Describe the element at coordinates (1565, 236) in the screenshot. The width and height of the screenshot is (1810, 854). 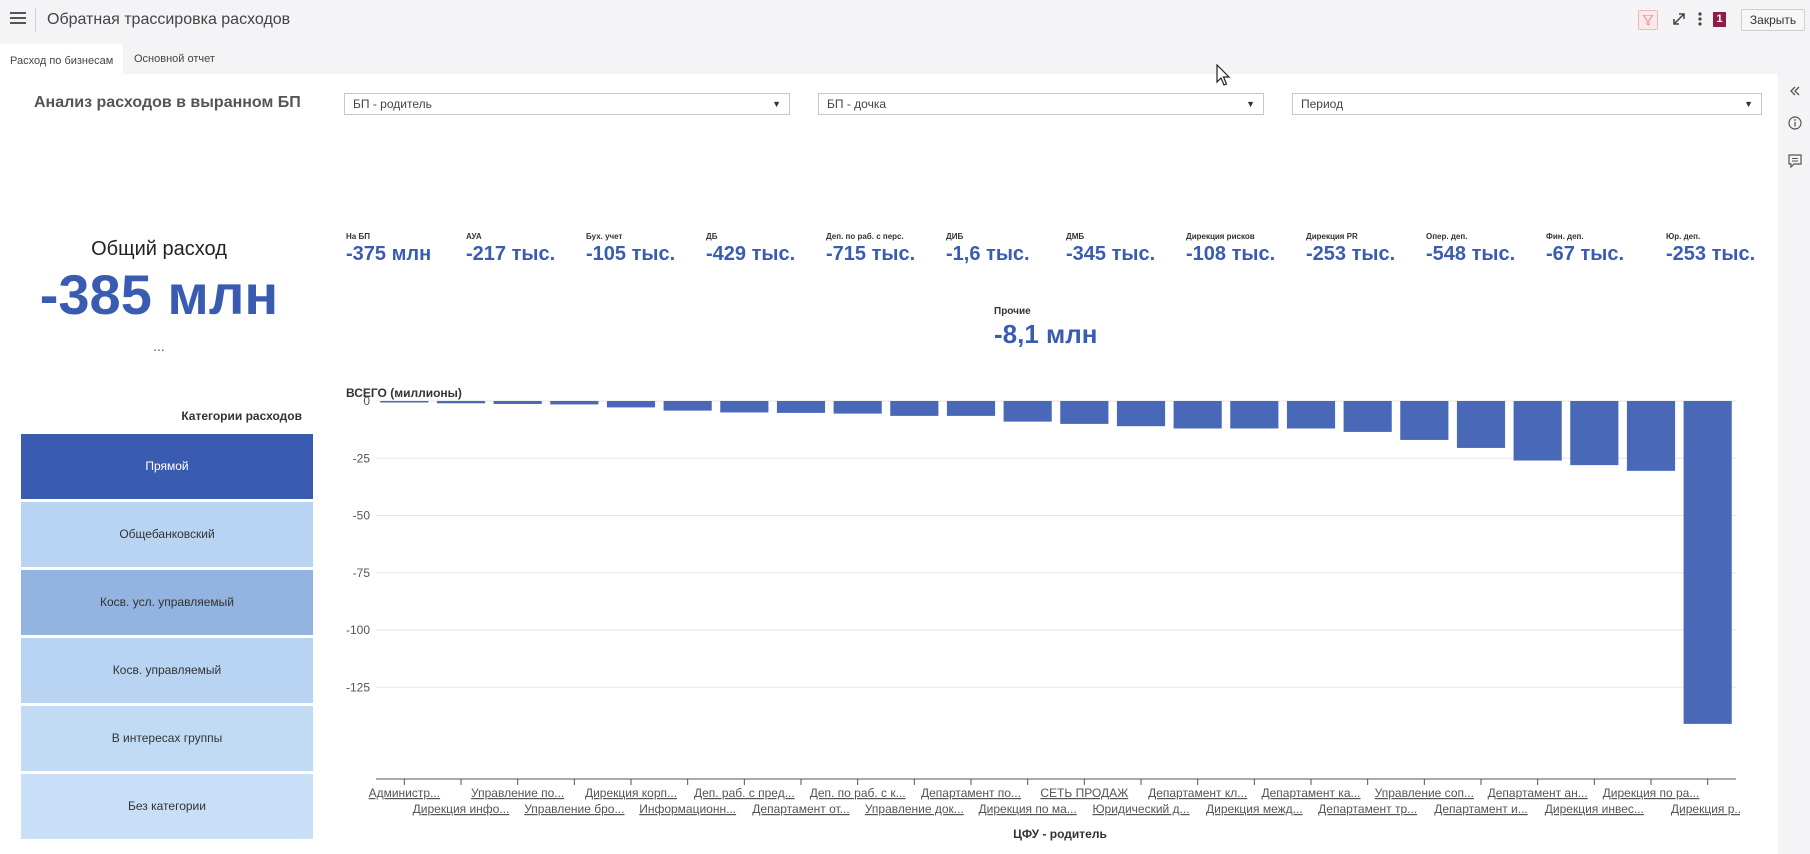
I see `kpi-label: Фин. деп.` at that location.